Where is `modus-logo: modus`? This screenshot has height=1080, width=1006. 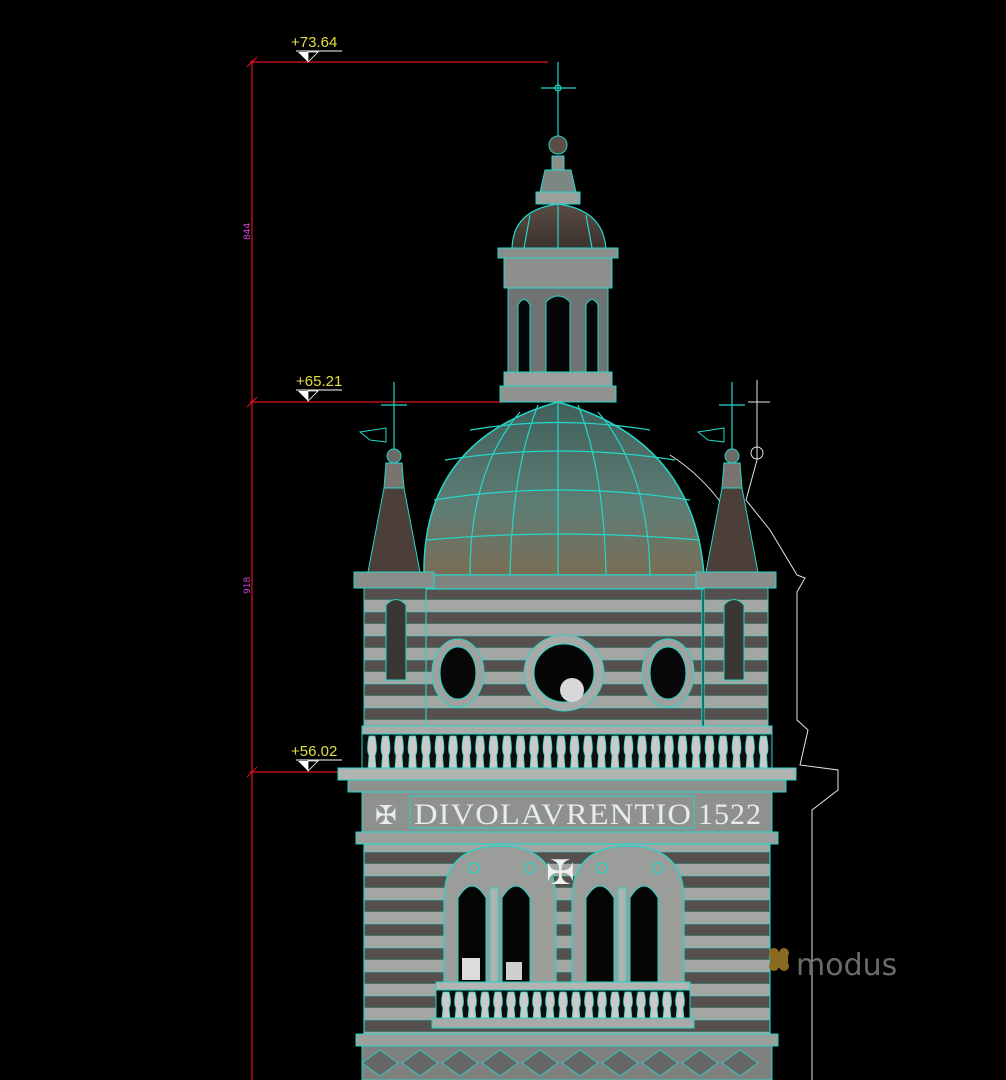 modus-logo: modus is located at coordinates (833, 965).